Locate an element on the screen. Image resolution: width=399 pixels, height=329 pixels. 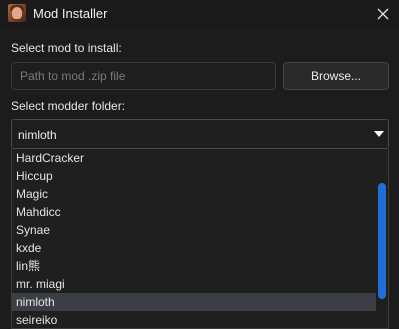
dropdown-scrollbar is located at coordinates (382, 238).